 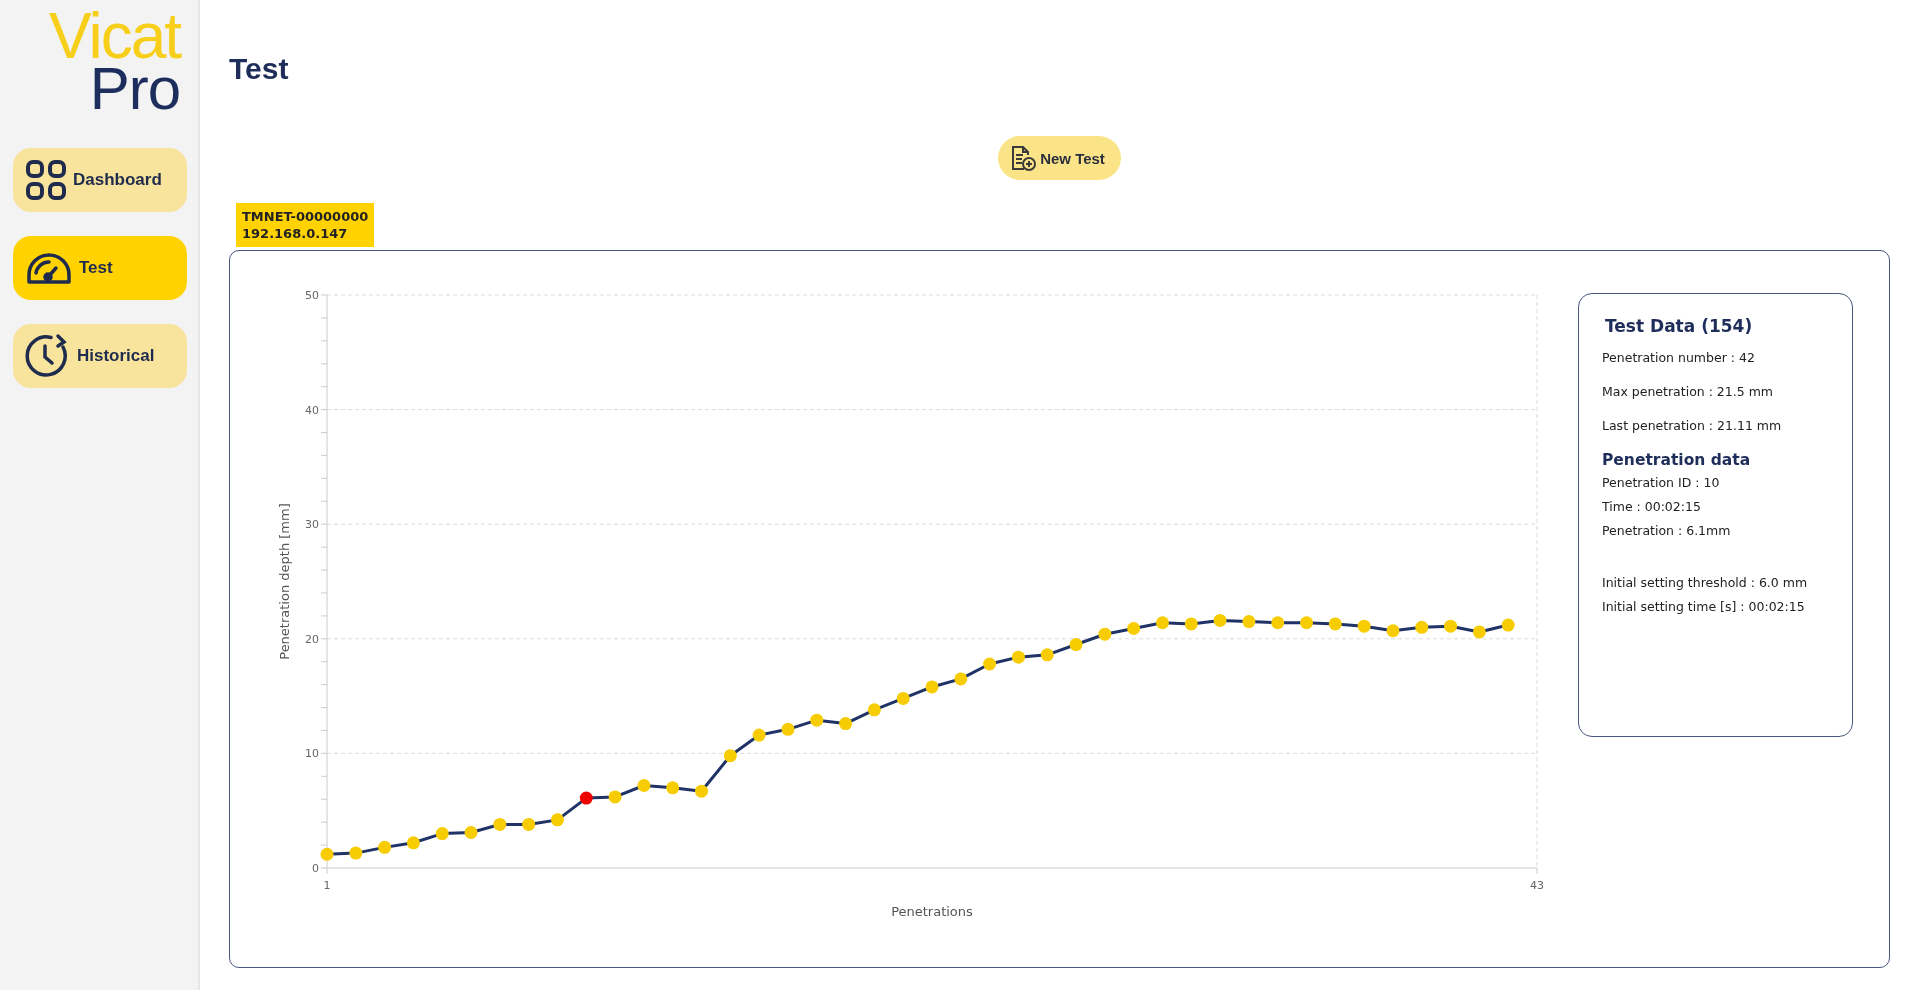 I want to click on data-row-text: Penetration ID : 10, so click(x=1661, y=482).